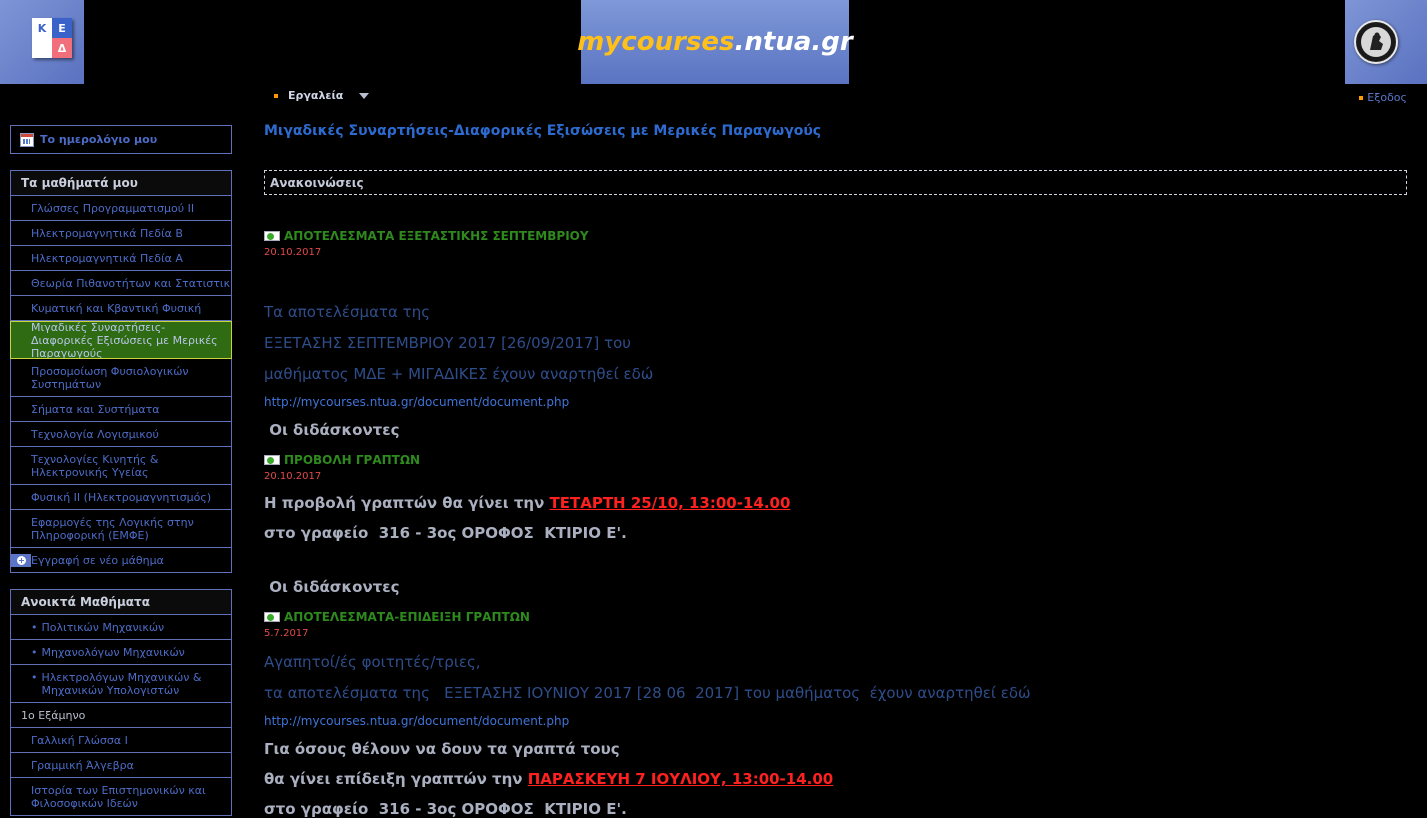 Image resolution: width=1427 pixels, height=818 pixels. What do you see at coordinates (121, 627) in the screenshot?
I see `open-course-item: • Πολιτικών Μηχανικών` at bounding box center [121, 627].